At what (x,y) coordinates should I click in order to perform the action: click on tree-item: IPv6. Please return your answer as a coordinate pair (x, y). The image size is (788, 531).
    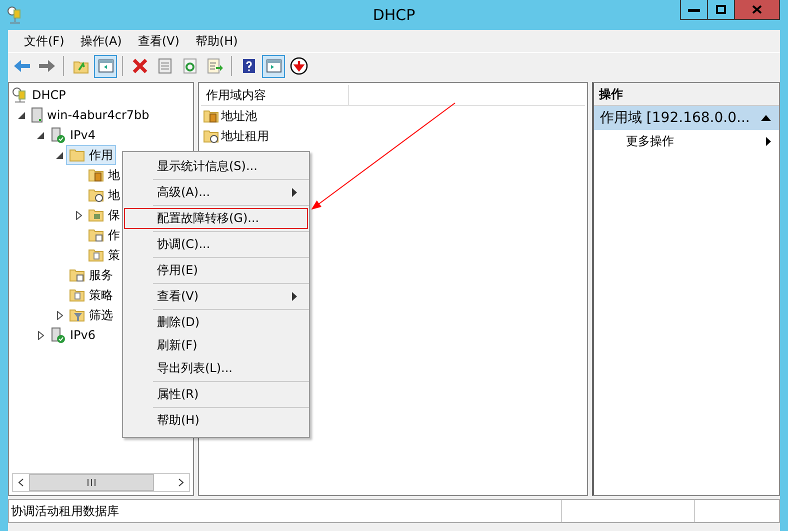
    Looking at the image, I should click on (73, 335).